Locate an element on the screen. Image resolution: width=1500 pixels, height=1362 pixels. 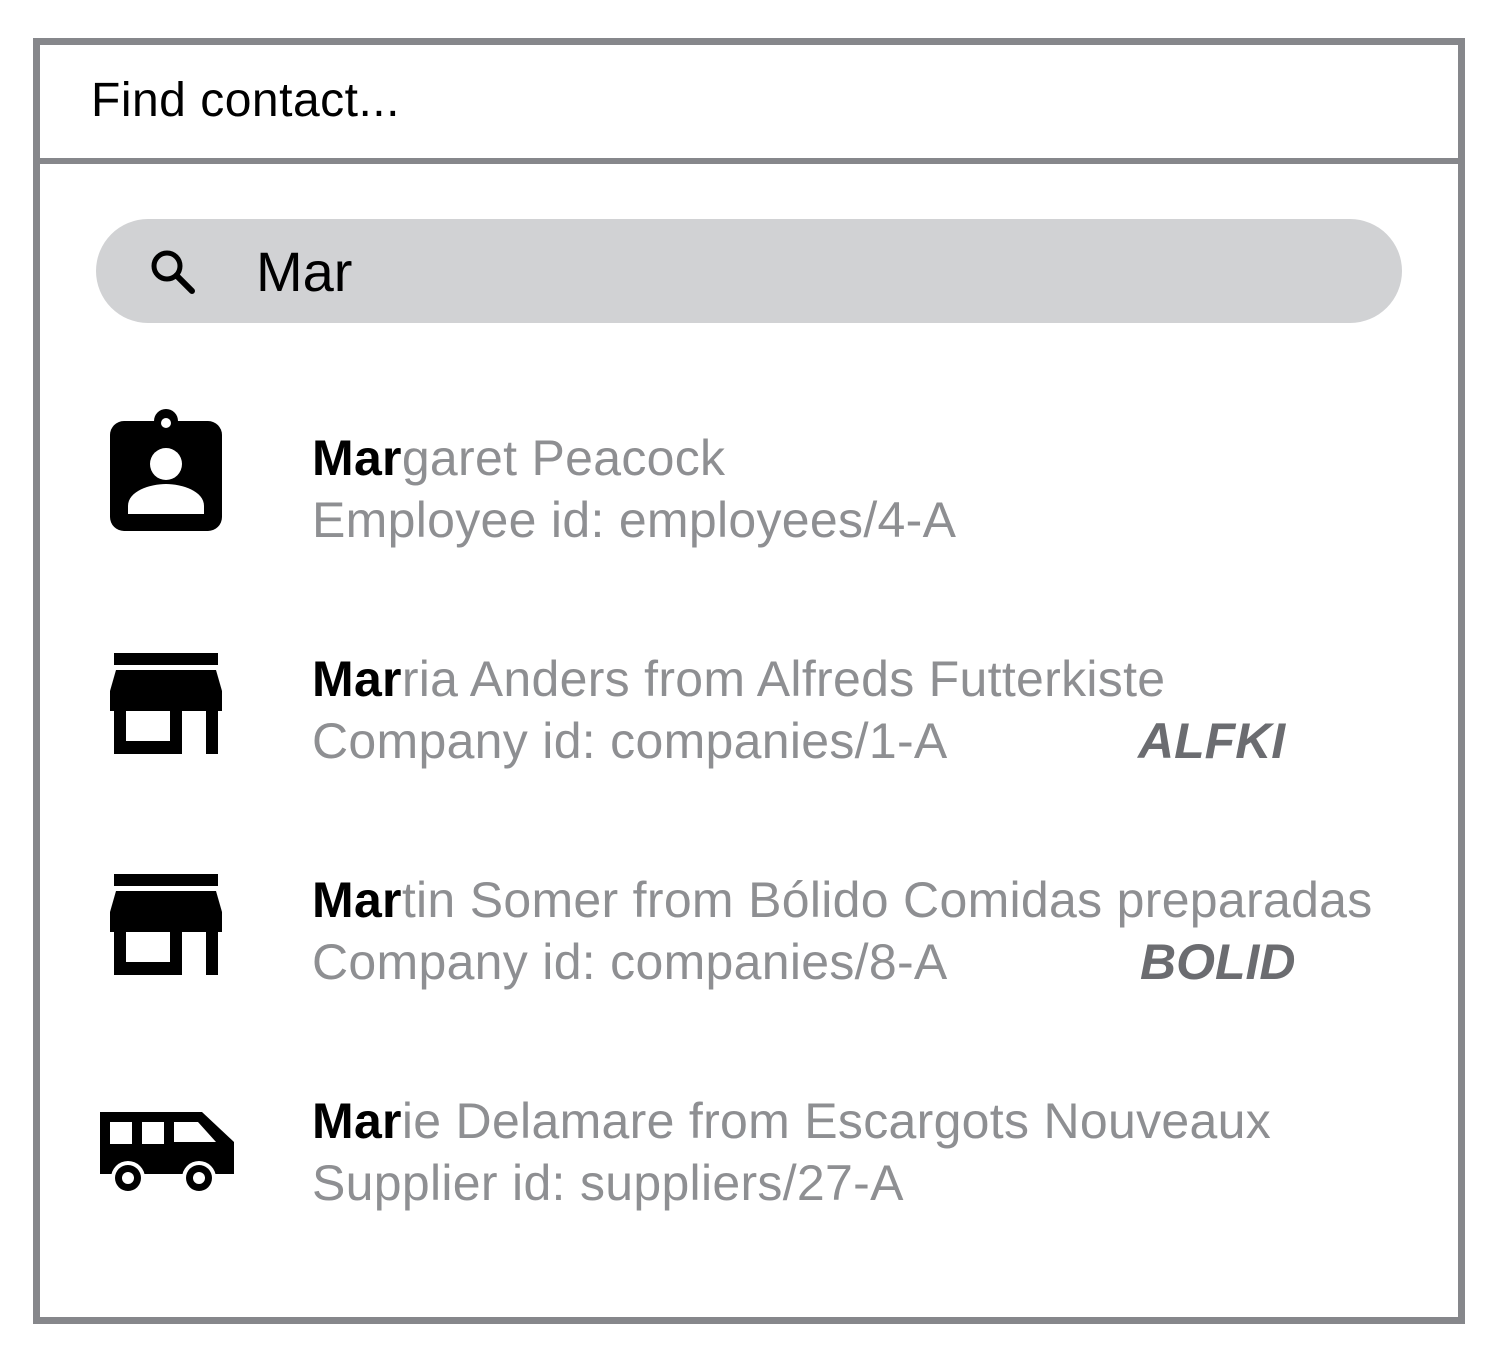
name-rest: tin Somer from Bólido Comidas preparadas is located at coordinates (887, 900).